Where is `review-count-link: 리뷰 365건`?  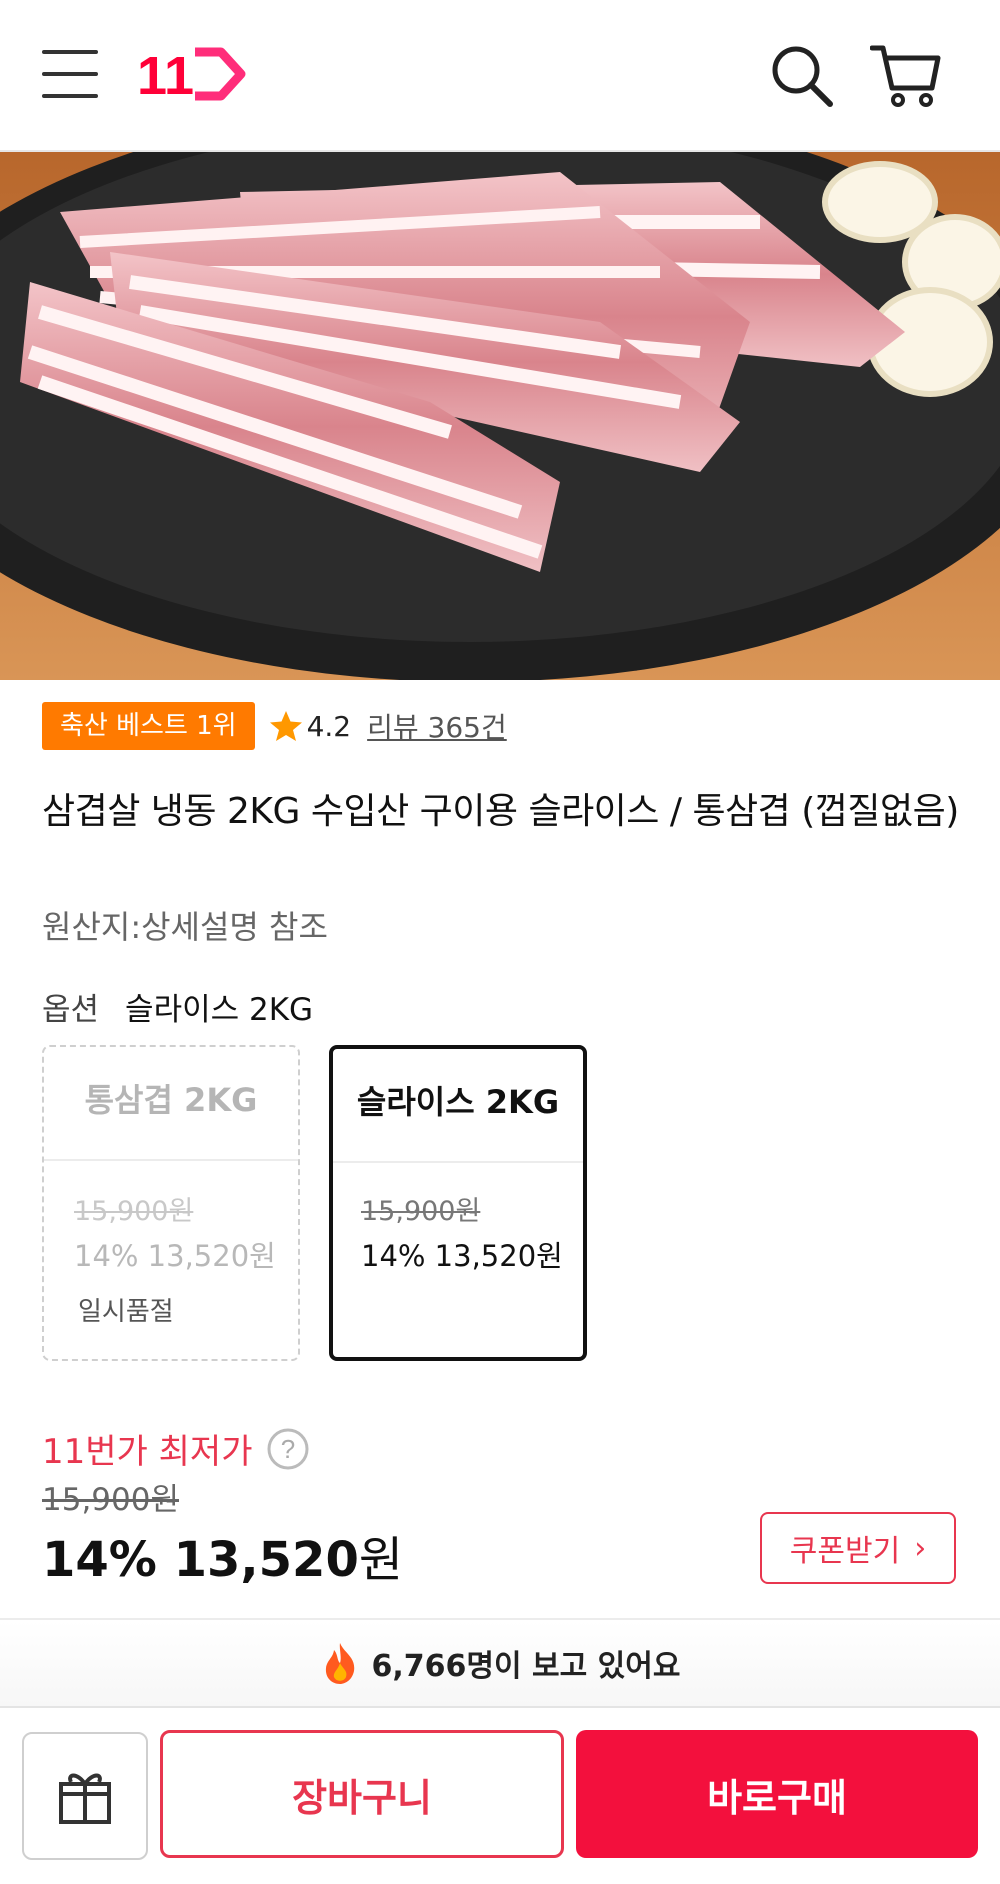
review-count-link: 리뷰 365건 is located at coordinates (437, 726).